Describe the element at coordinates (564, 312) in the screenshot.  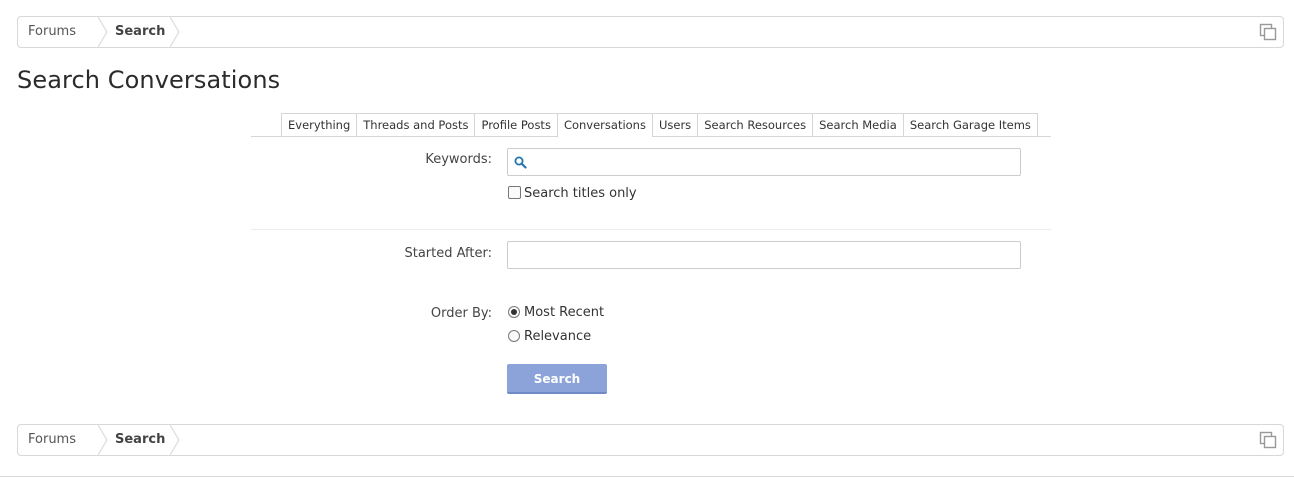
I see `most-recent-label: Most Recent` at that location.